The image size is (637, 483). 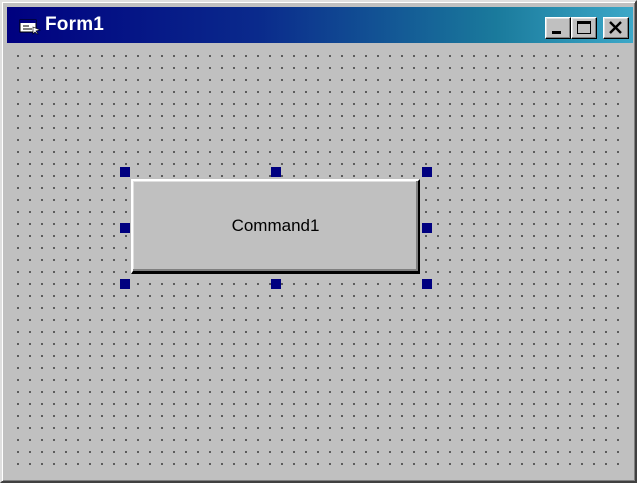 I want to click on resize-handle-top-left, so click(x=125, y=172).